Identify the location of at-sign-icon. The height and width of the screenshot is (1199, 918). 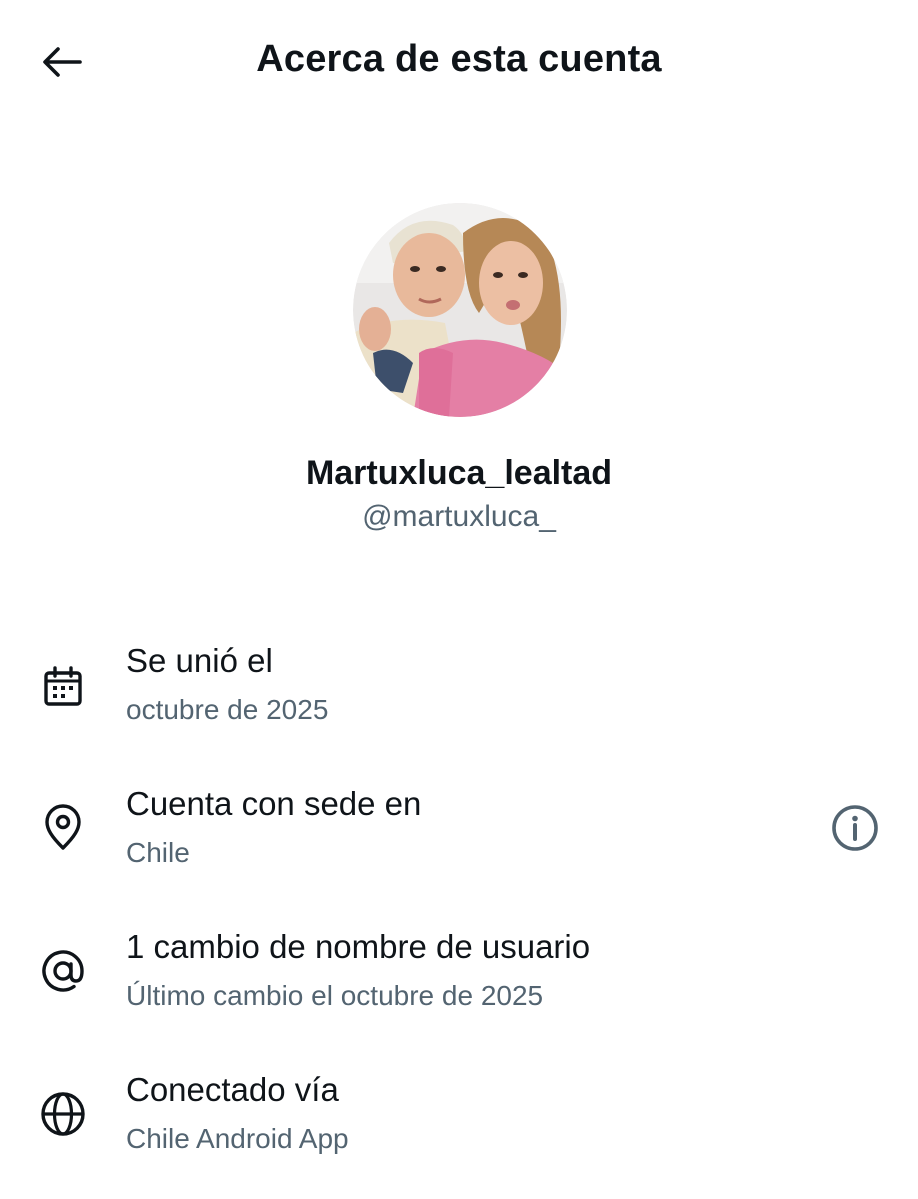
(63, 971).